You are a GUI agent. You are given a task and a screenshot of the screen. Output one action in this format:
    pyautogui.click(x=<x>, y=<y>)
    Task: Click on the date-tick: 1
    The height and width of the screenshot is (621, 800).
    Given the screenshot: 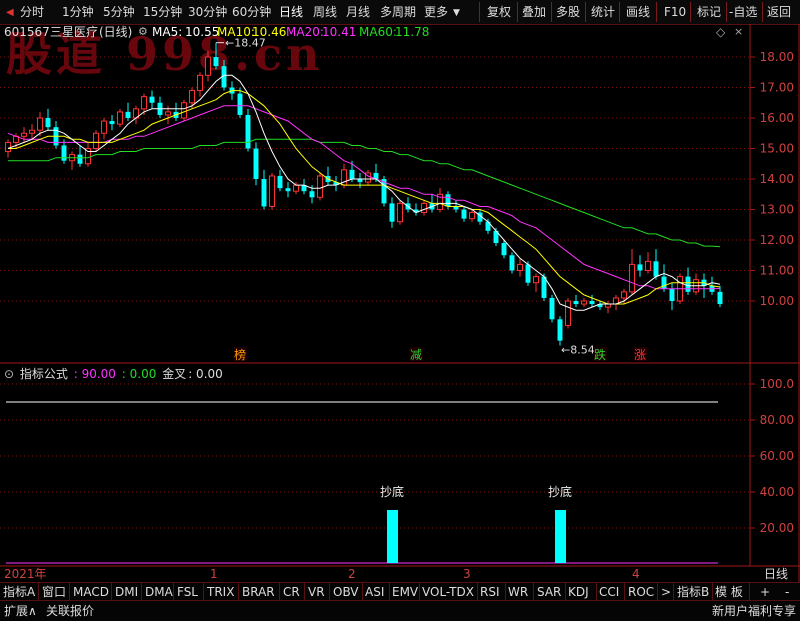 What is the action you would take?
    pyautogui.click(x=214, y=574)
    